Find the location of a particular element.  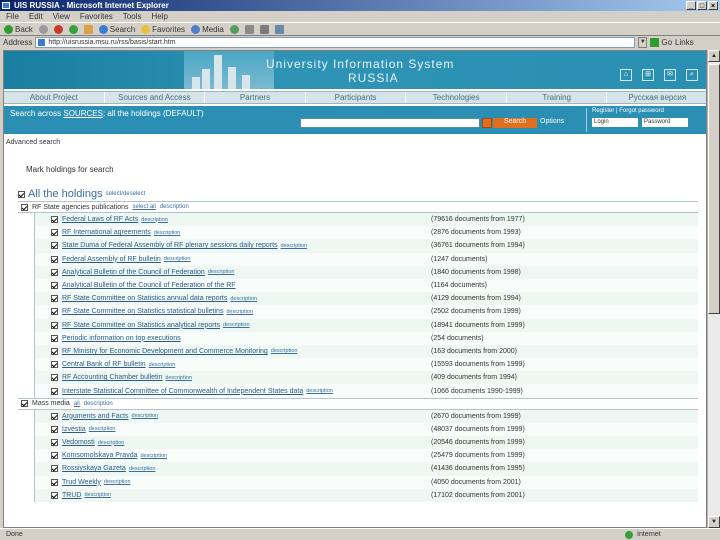

links-label: Links is located at coordinates (684, 42).